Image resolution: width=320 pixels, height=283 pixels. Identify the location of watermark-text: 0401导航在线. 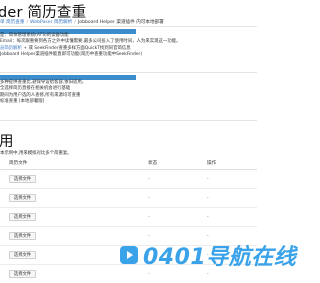
(219, 255).